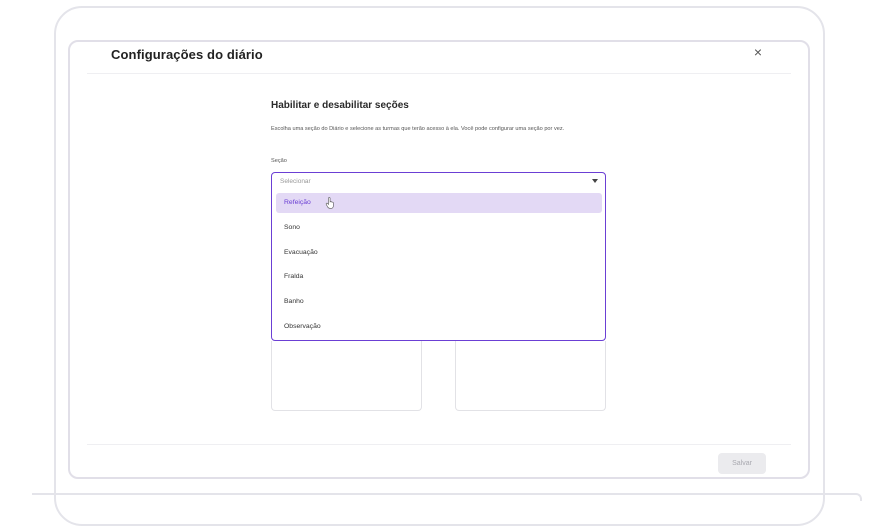  I want to click on option-refeicao: Refeição, so click(439, 203).